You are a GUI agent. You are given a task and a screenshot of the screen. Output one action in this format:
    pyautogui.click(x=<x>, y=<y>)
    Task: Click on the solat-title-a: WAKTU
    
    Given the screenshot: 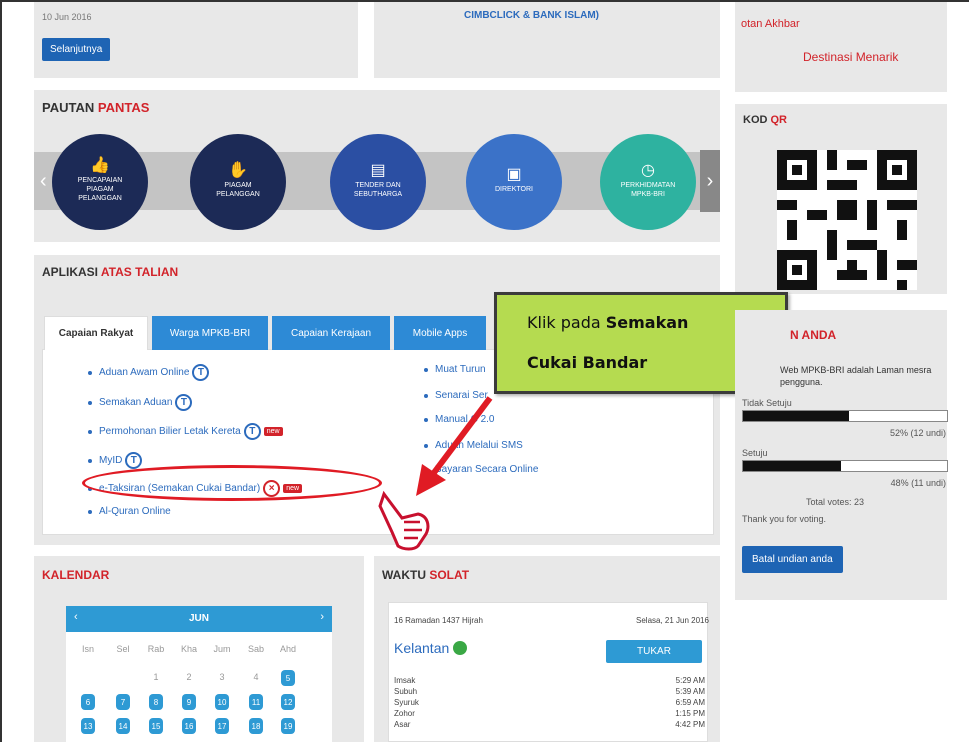 What is the action you would take?
    pyautogui.click(x=406, y=575)
    